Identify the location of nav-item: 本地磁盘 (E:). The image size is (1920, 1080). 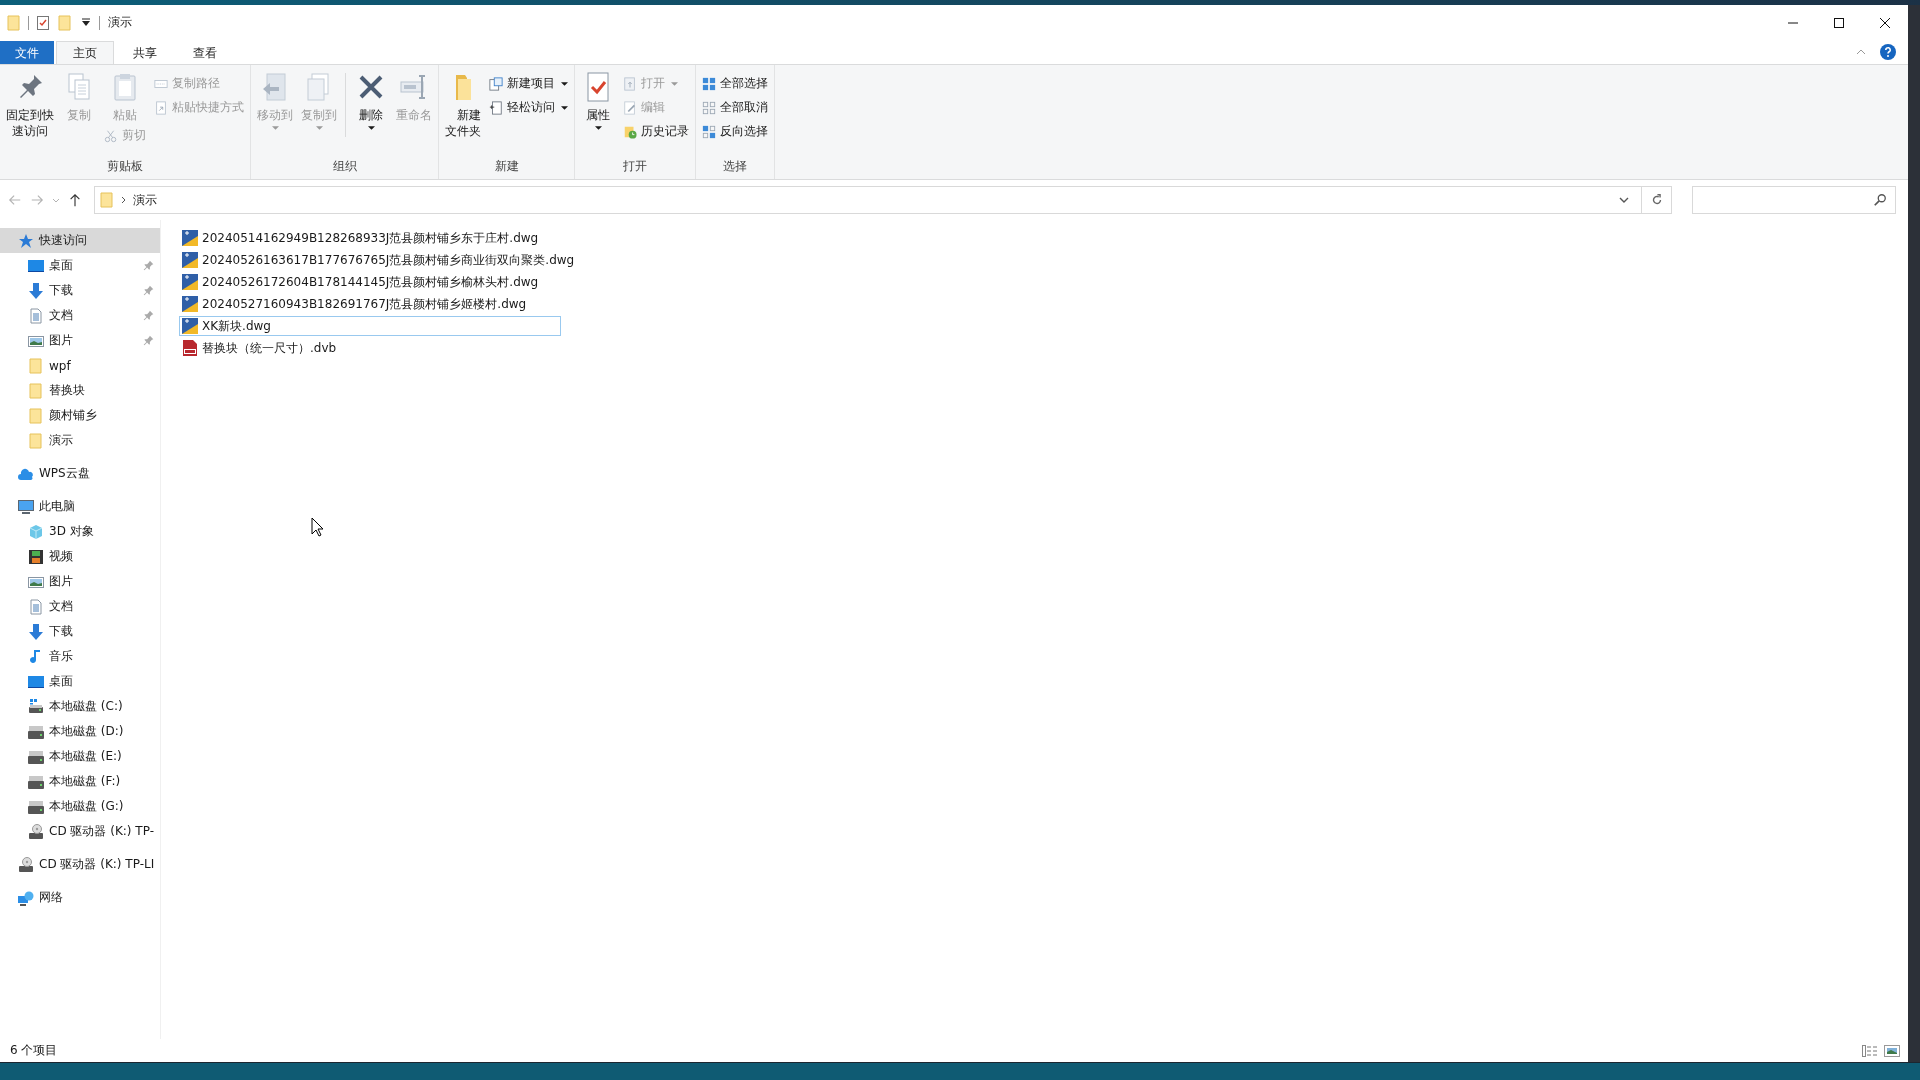
(80, 756).